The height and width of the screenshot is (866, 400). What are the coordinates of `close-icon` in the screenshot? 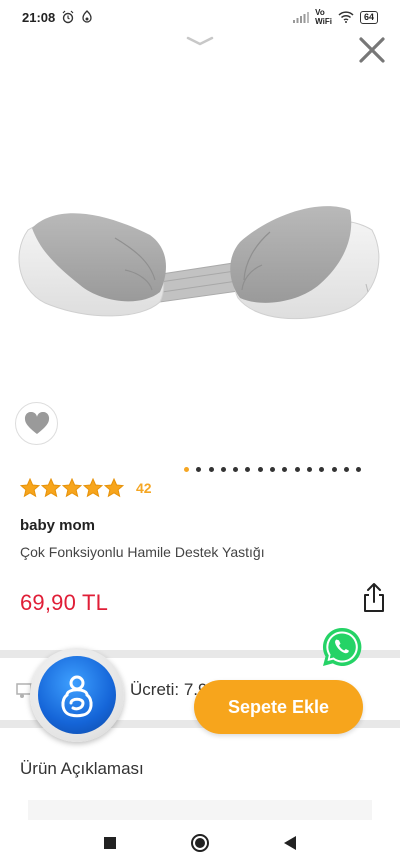 It's located at (372, 50).